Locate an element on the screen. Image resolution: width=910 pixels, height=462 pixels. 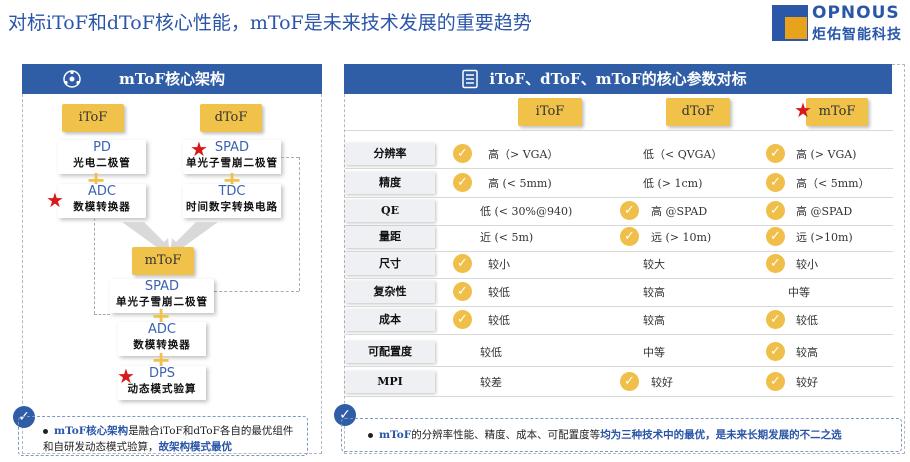
cell-itof: 近 (< 5m) is located at coordinates (507, 237).